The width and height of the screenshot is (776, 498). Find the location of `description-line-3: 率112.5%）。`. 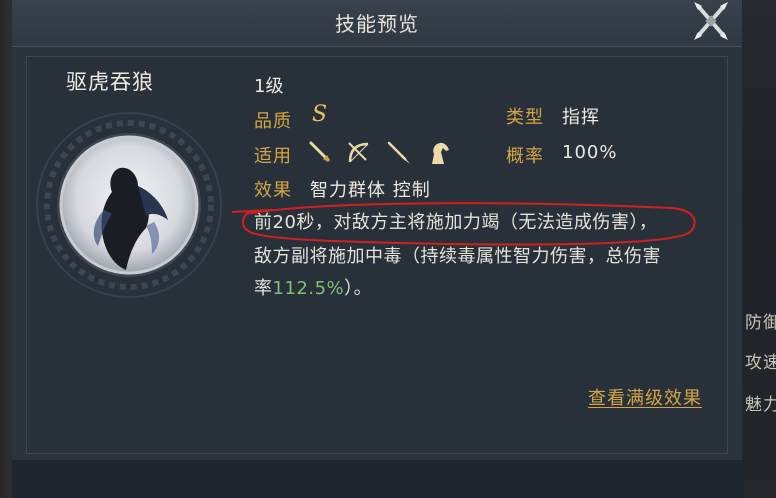

description-line-3: 率112.5%）。 is located at coordinates (313, 287).